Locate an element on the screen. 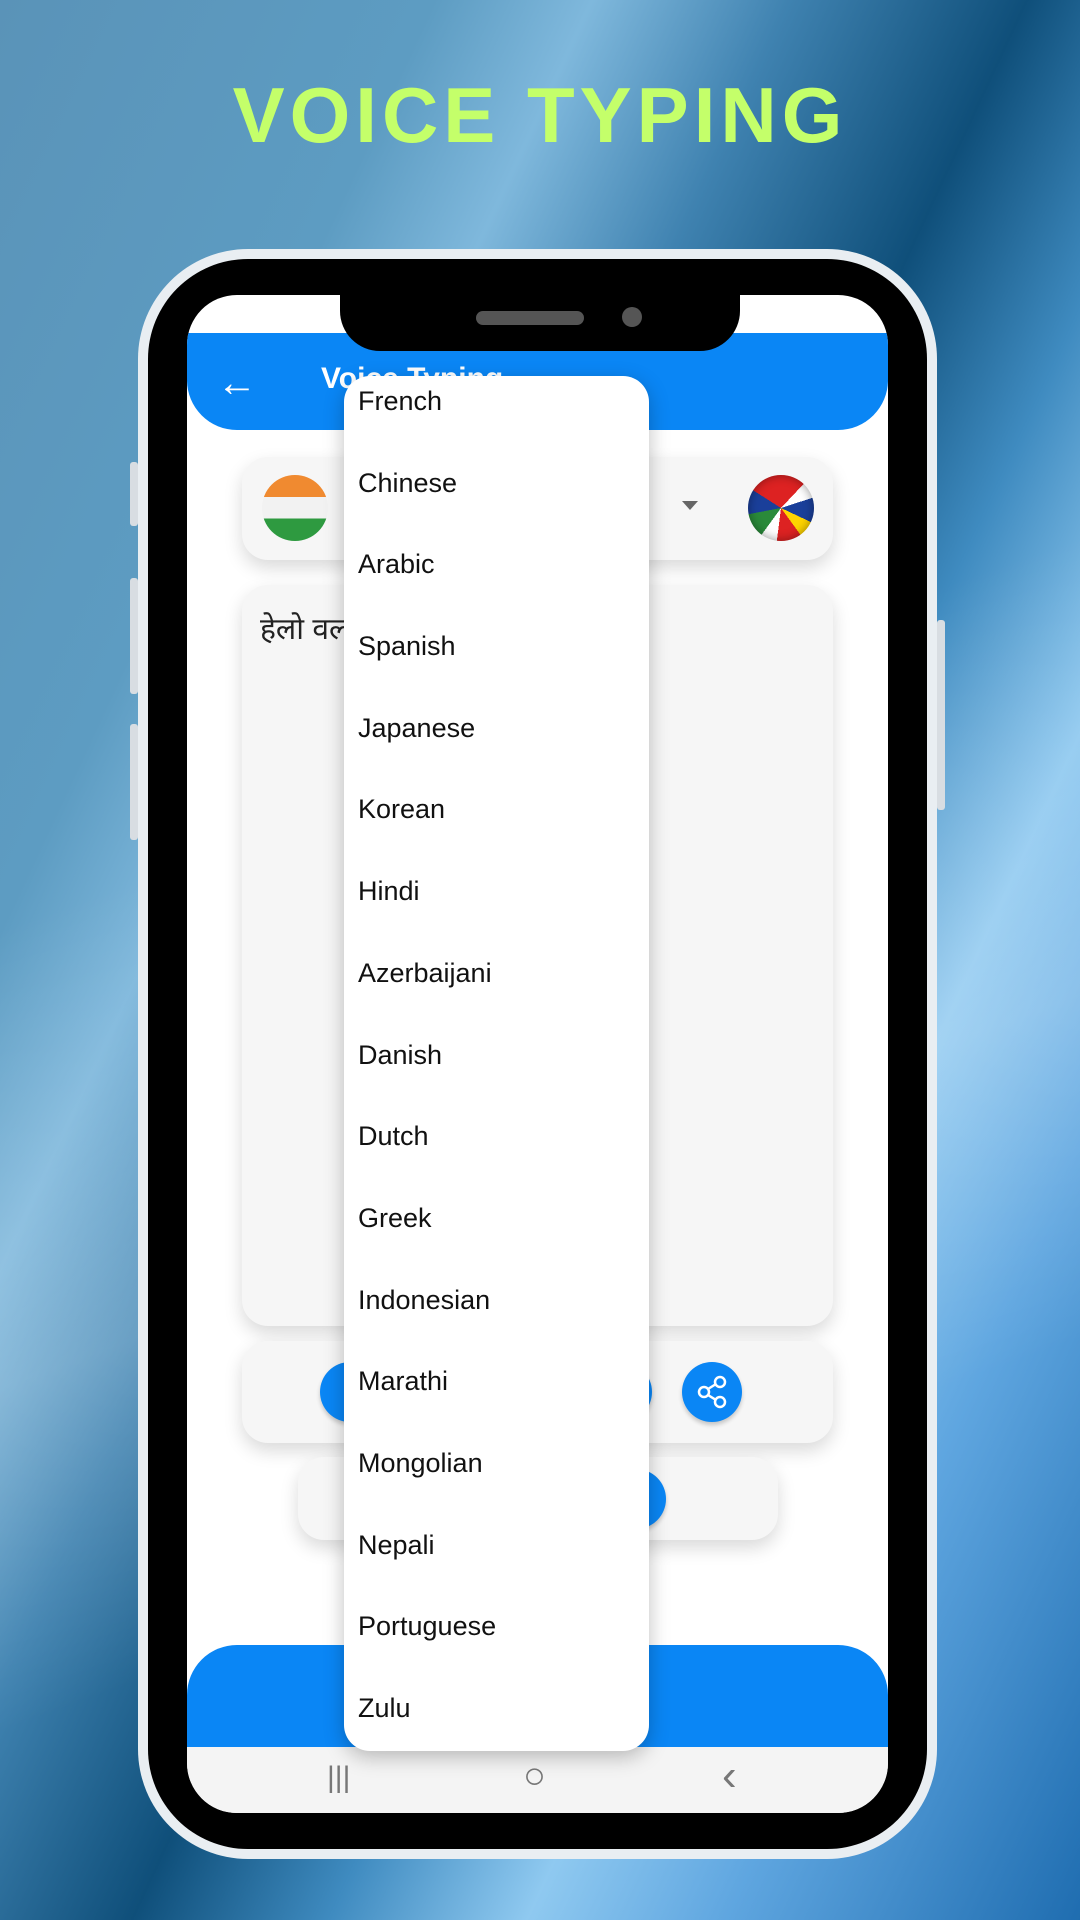  dropdown-item-french: French is located at coordinates (496, 417).